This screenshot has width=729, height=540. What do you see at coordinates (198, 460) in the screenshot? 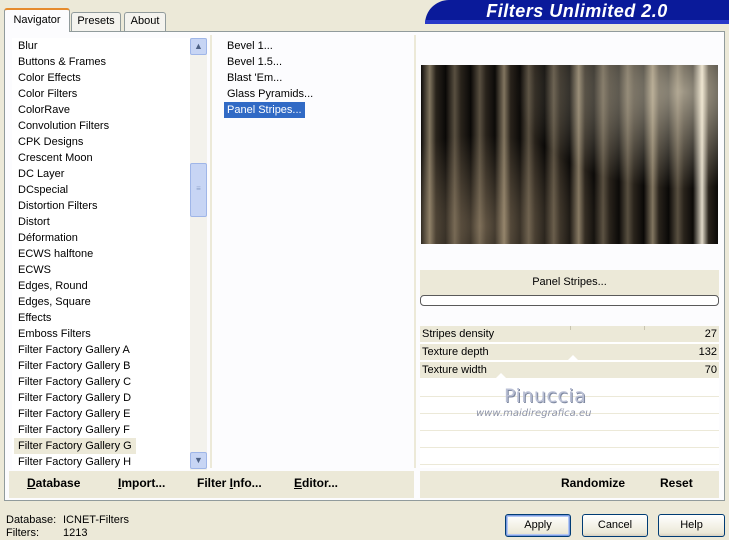
I see `scroll-down-button: ▼` at bounding box center [198, 460].